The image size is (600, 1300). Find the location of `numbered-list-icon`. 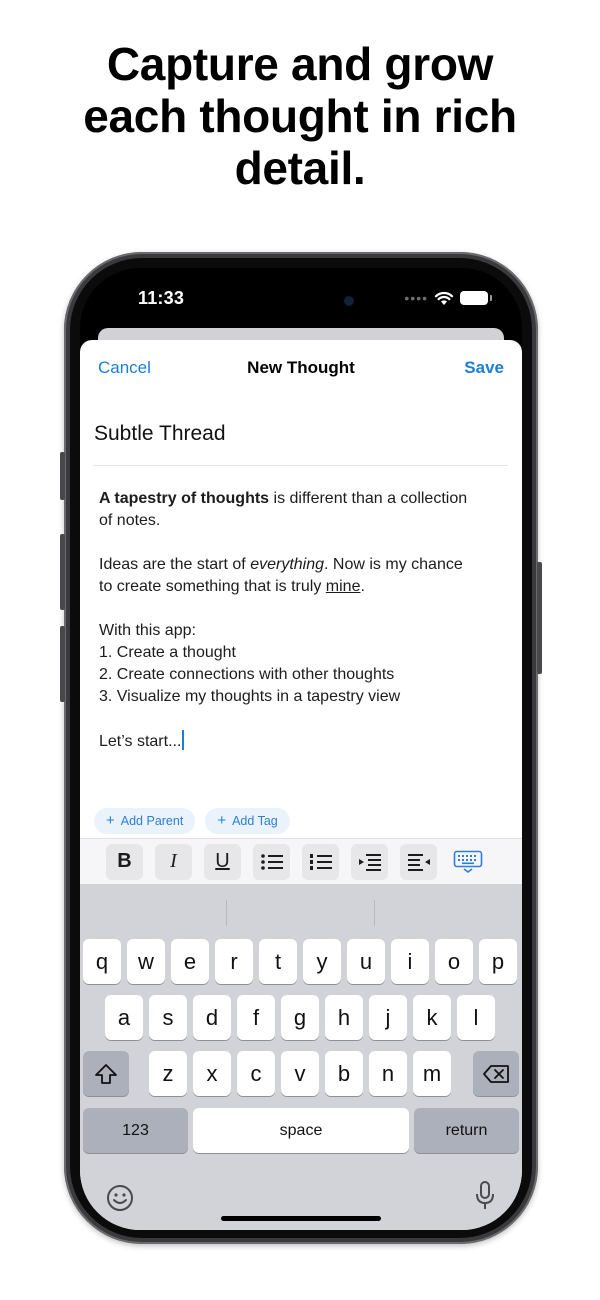

numbered-list-icon is located at coordinates (320, 861).